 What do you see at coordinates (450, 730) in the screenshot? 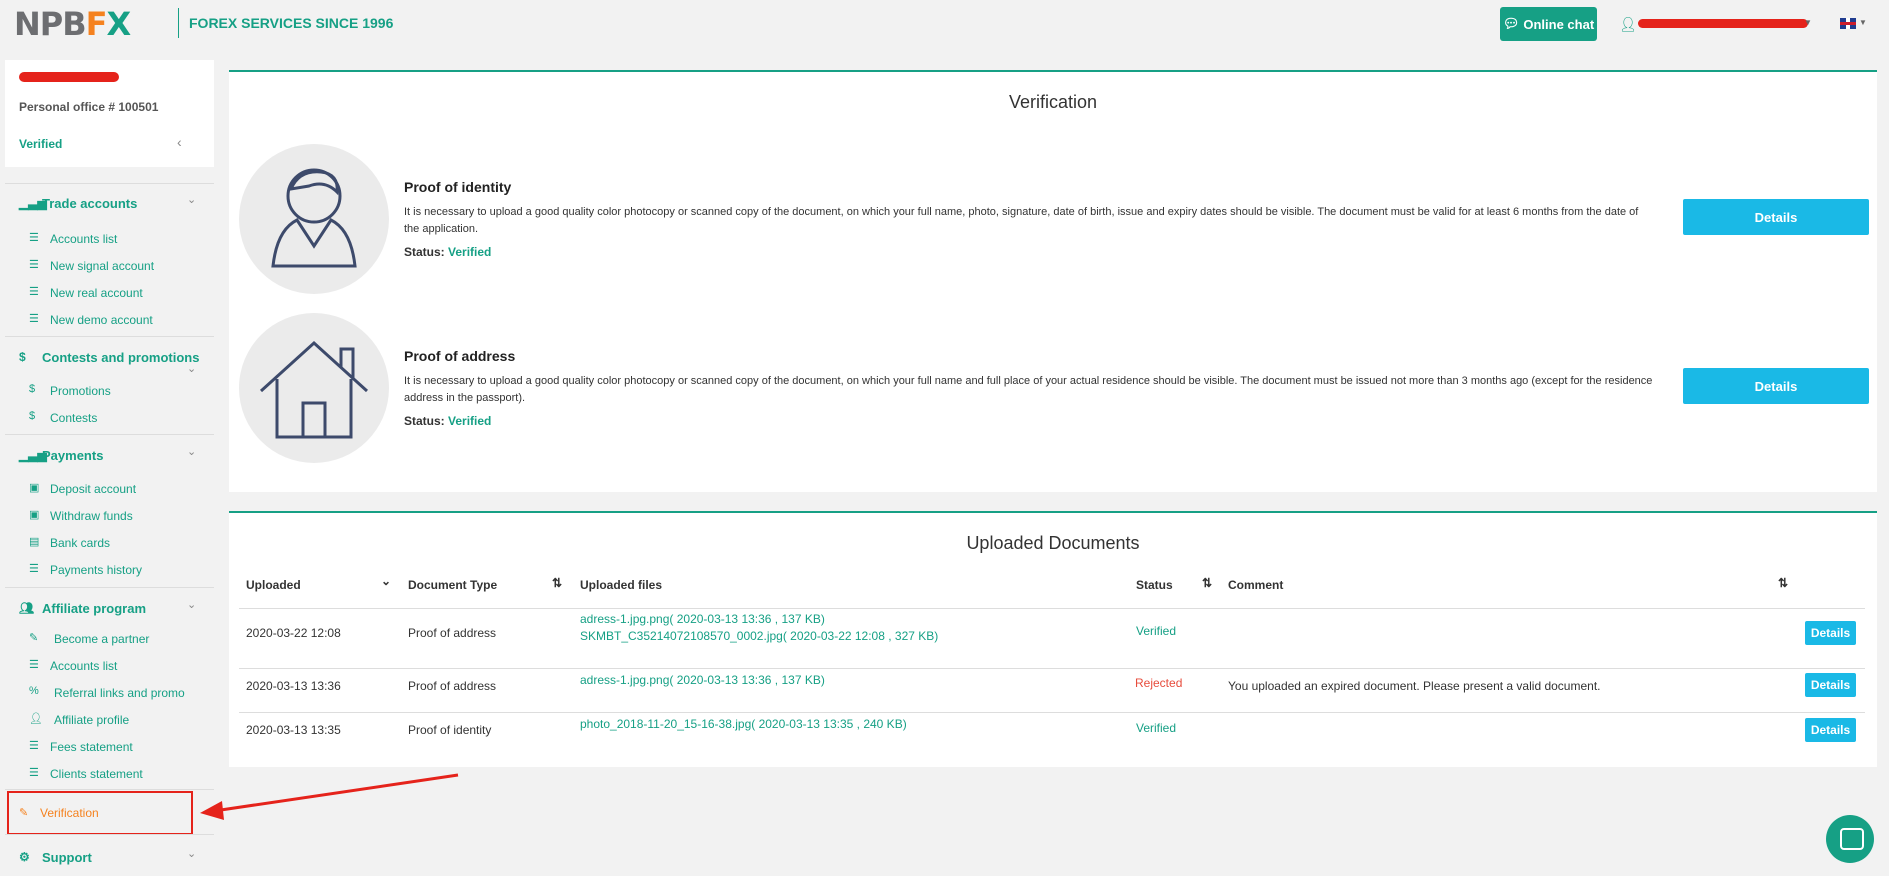
I see `table-cell-type: Proof of identity` at bounding box center [450, 730].